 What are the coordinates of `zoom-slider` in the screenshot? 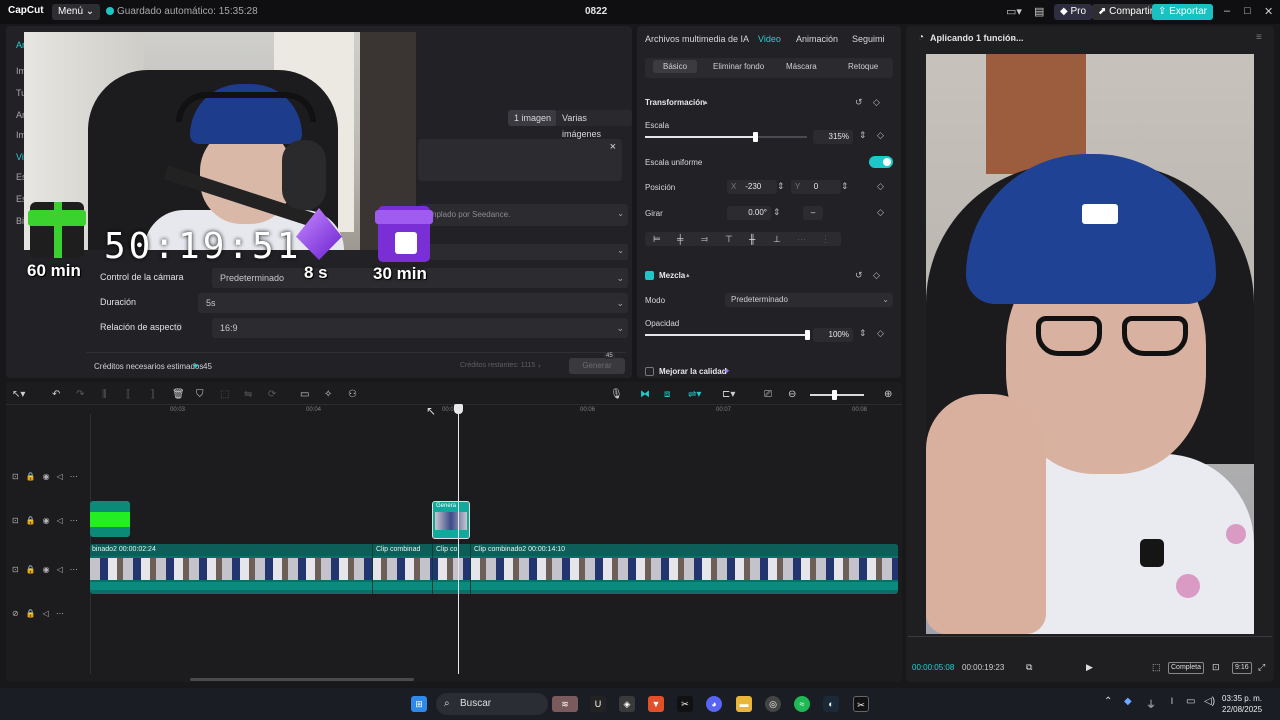 It's located at (837, 395).